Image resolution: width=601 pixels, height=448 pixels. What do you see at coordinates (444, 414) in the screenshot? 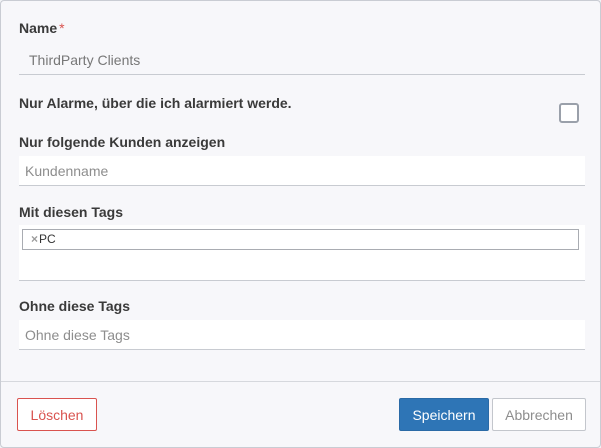
I see `save-button: Speichern` at bounding box center [444, 414].